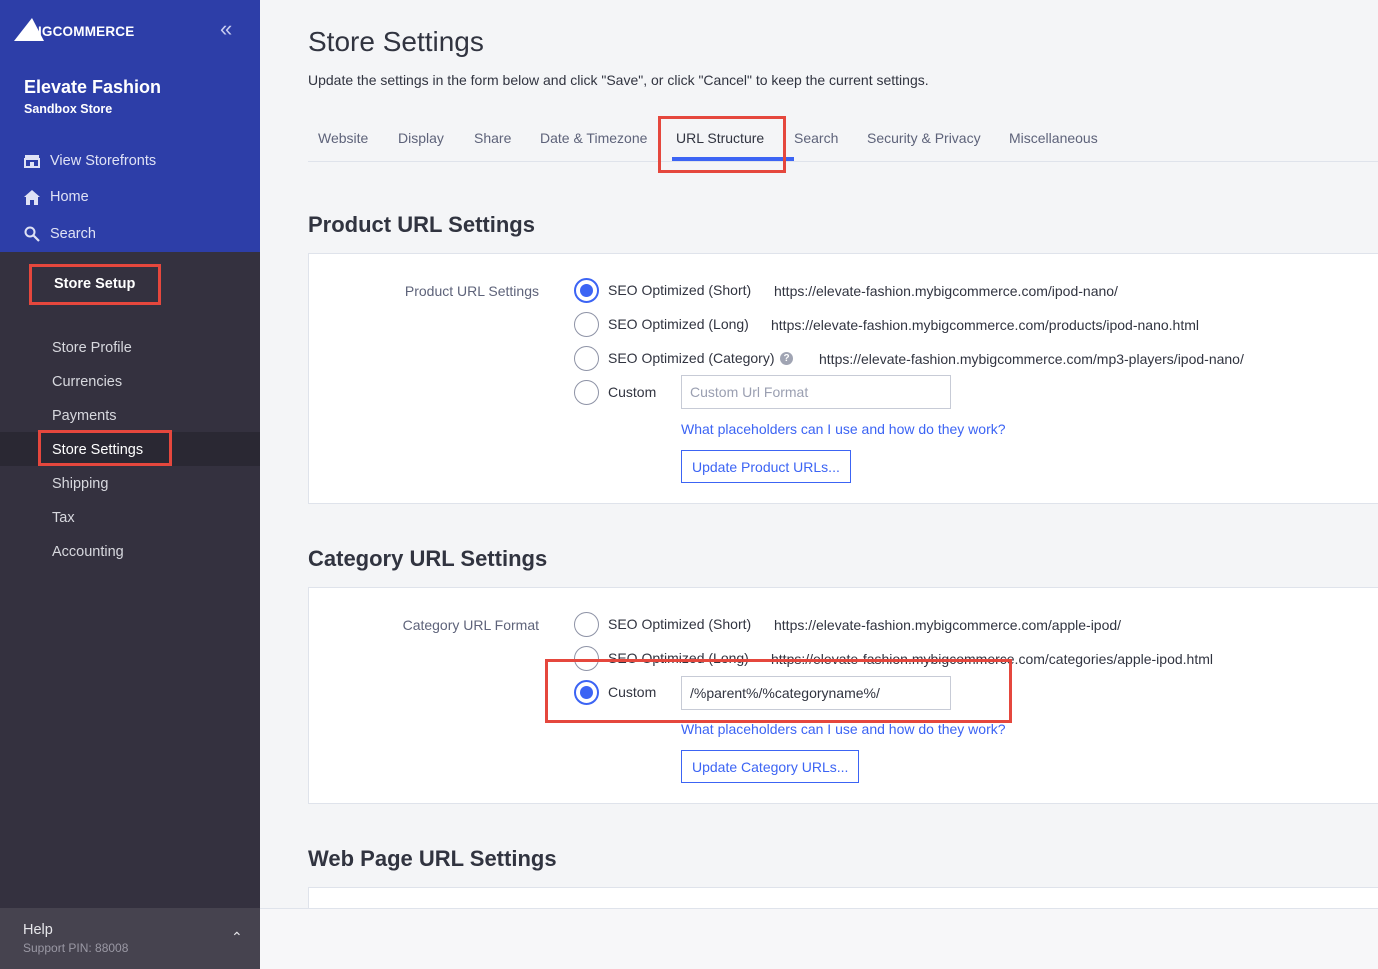  Describe the element at coordinates (76, 948) in the screenshot. I see `support-pin: Support PIN: 88008` at that location.